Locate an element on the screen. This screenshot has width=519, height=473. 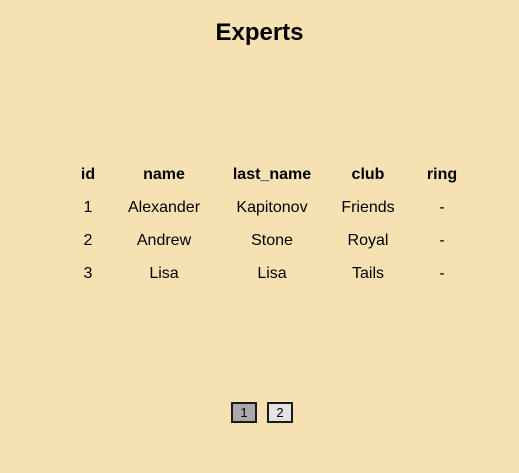
cell-name: Lisa is located at coordinates (164, 273).